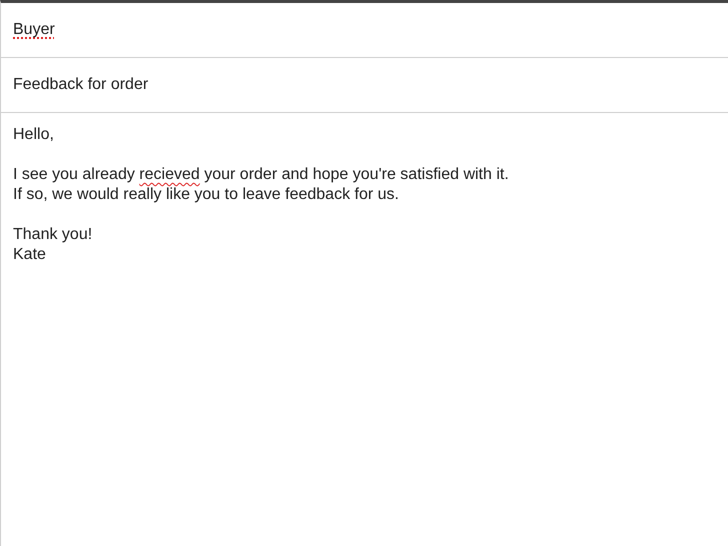 The image size is (728, 546). Describe the element at coordinates (30, 255) in the screenshot. I see `message-text-line: Kate` at that location.